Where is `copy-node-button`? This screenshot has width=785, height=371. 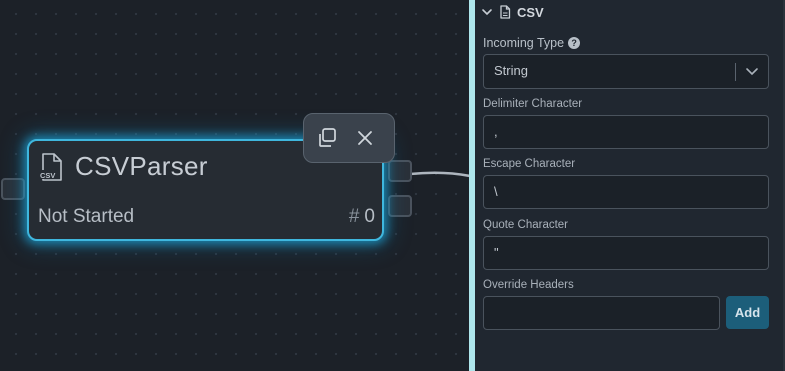 copy-node-button is located at coordinates (327, 138).